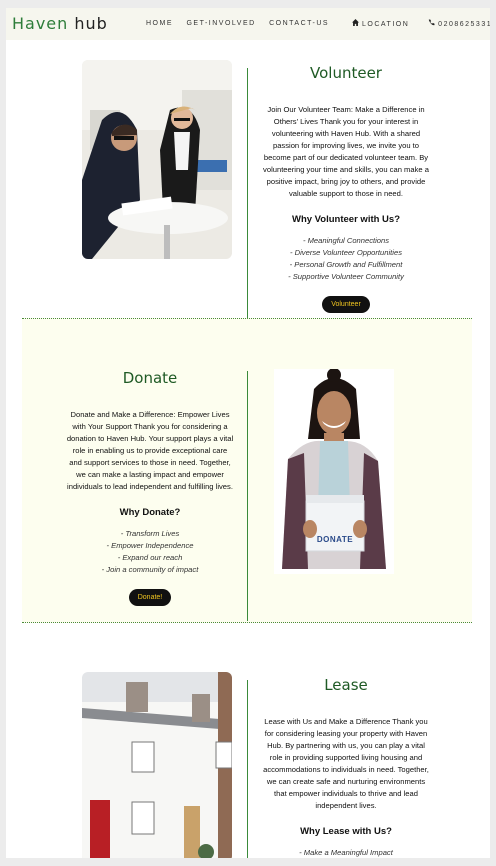 The height and width of the screenshot is (866, 496). I want to click on nav-link-contact-us: CONTACT-US, so click(299, 23).